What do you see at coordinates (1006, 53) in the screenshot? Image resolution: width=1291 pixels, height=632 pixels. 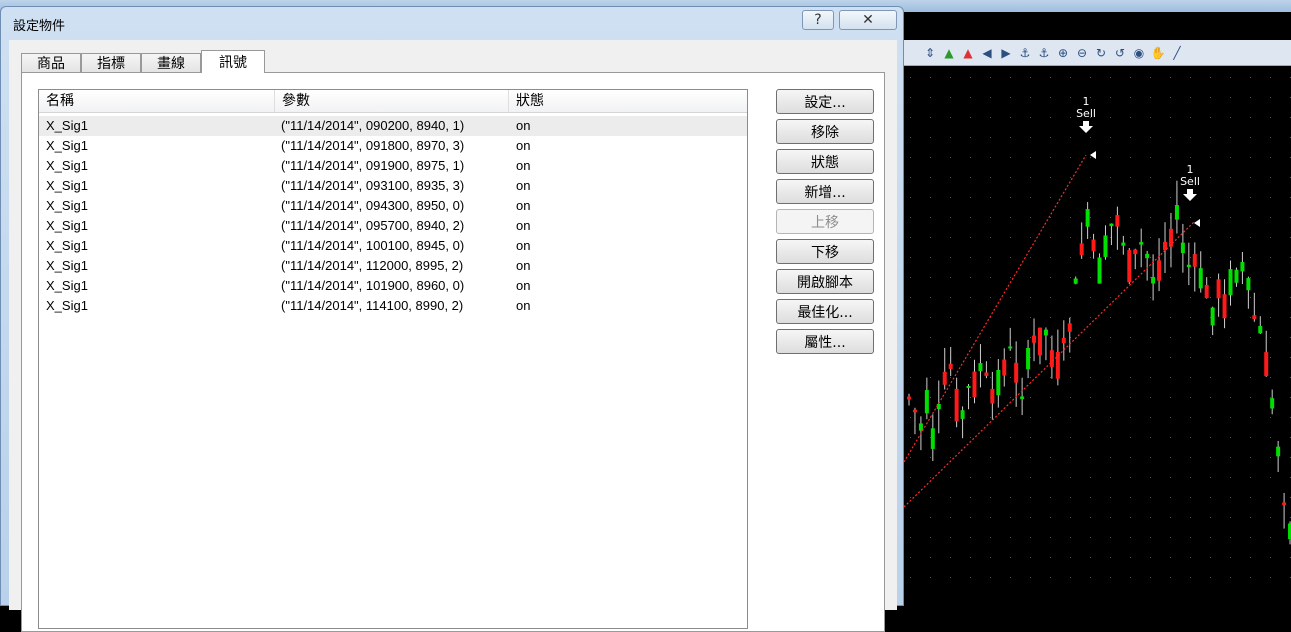 I see `arrow-right-icon: ▶` at bounding box center [1006, 53].